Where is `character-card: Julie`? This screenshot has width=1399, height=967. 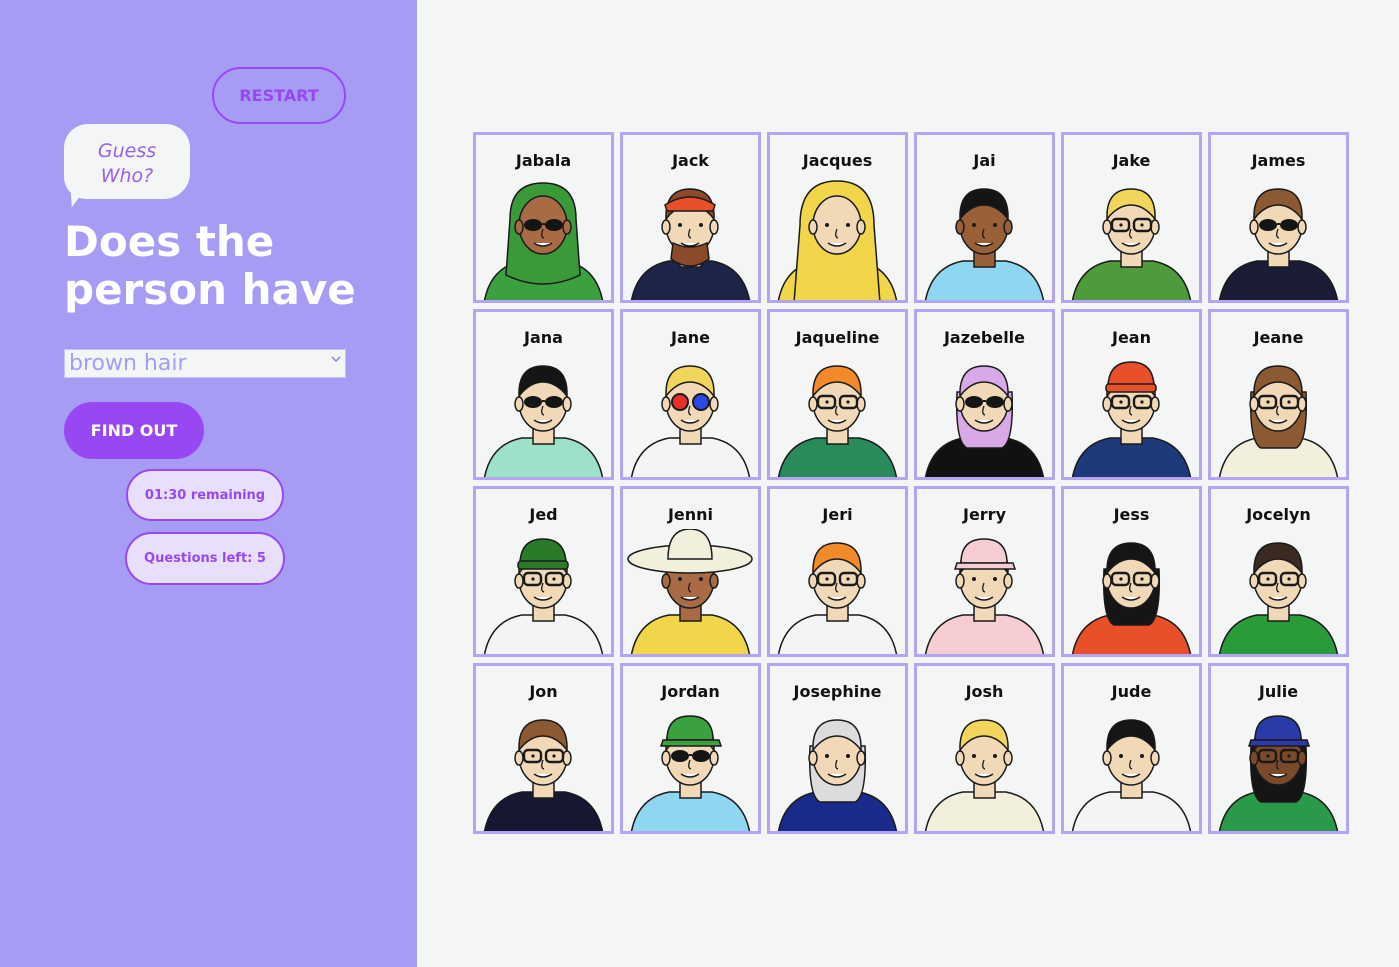
character-card: Julie is located at coordinates (1278, 748).